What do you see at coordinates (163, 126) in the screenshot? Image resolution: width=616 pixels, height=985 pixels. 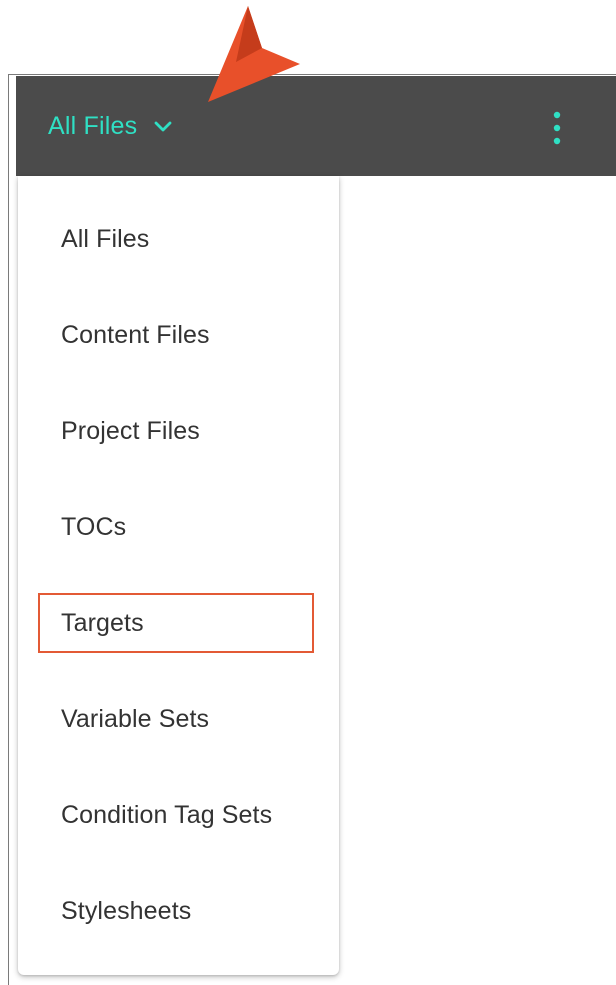 I see `chevron-down-icon` at bounding box center [163, 126].